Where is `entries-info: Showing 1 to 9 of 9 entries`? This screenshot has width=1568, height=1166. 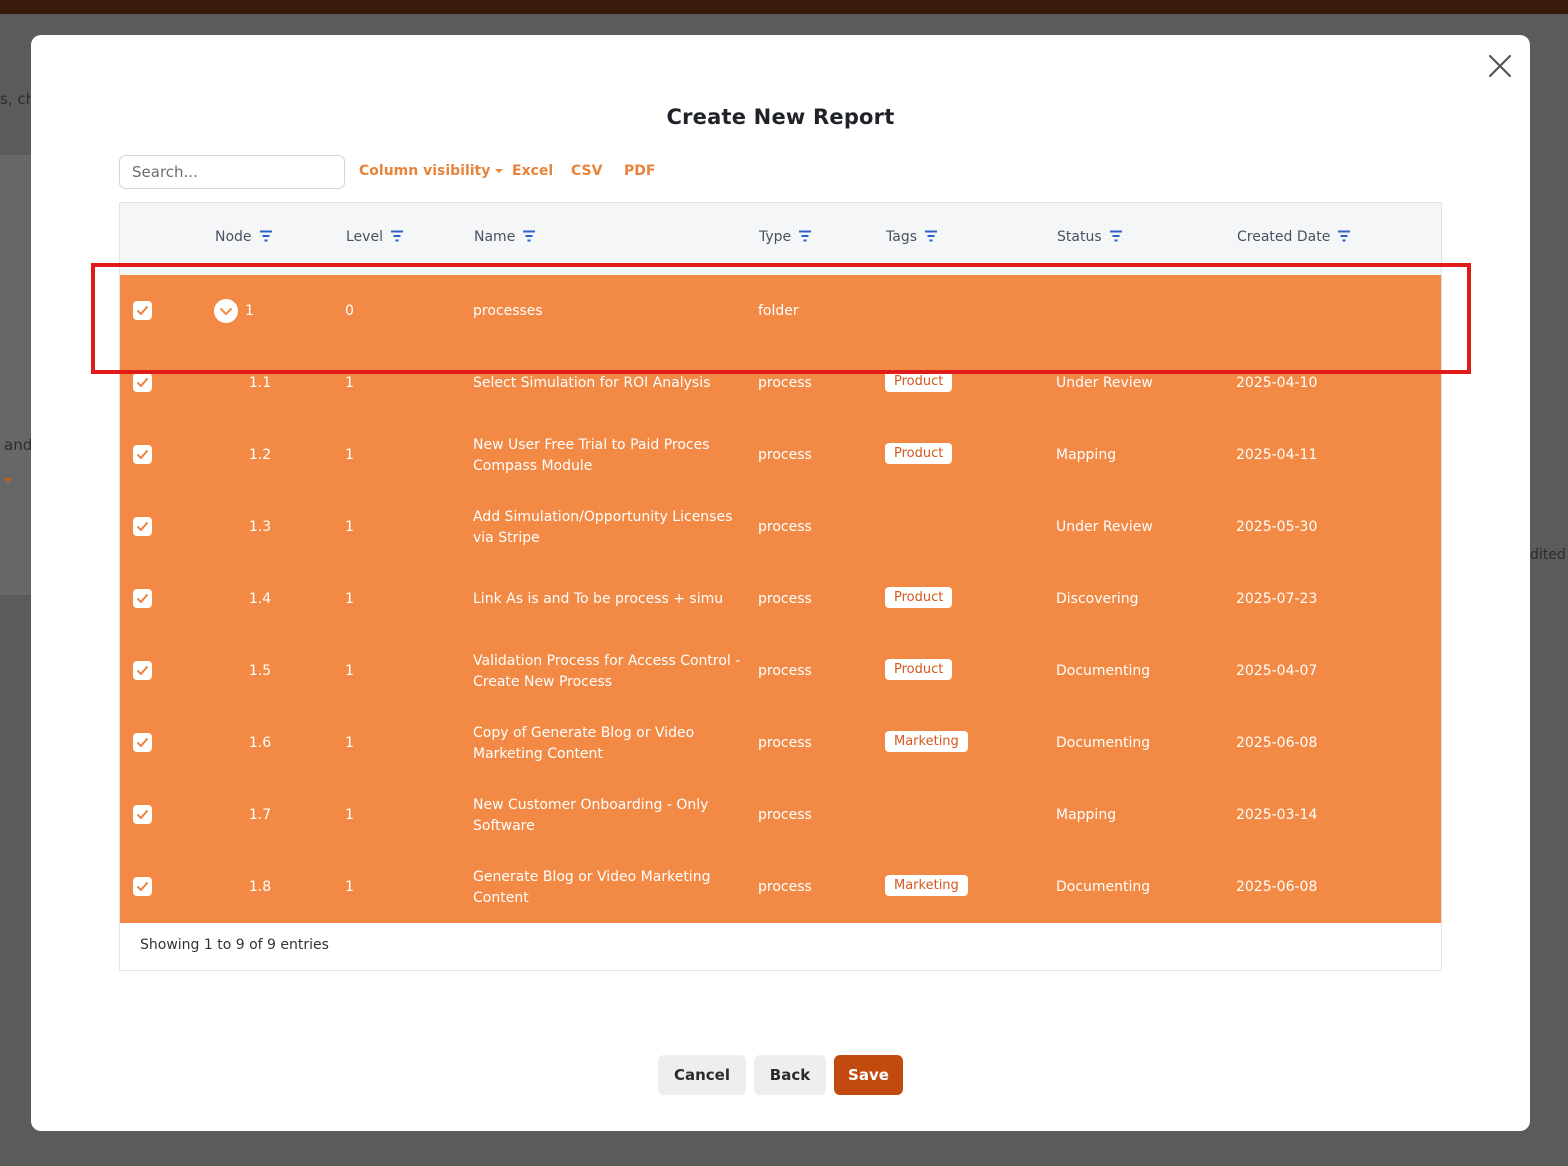 entries-info: Showing 1 to 9 of 9 entries is located at coordinates (234, 945).